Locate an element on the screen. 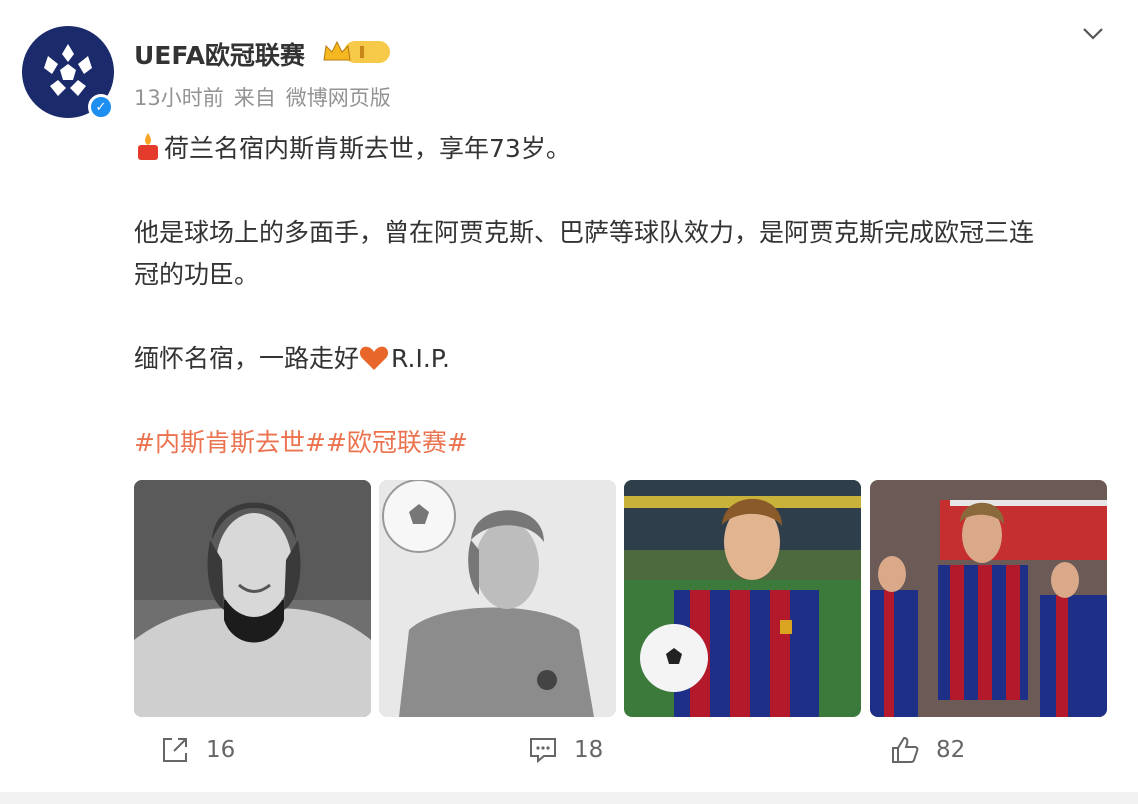  body-text-a: 他是球场上的多面手，曾在阿贾克斯、巴萨等球队效力，是阿贾克斯完成欧冠三连 is located at coordinates (584, 232).